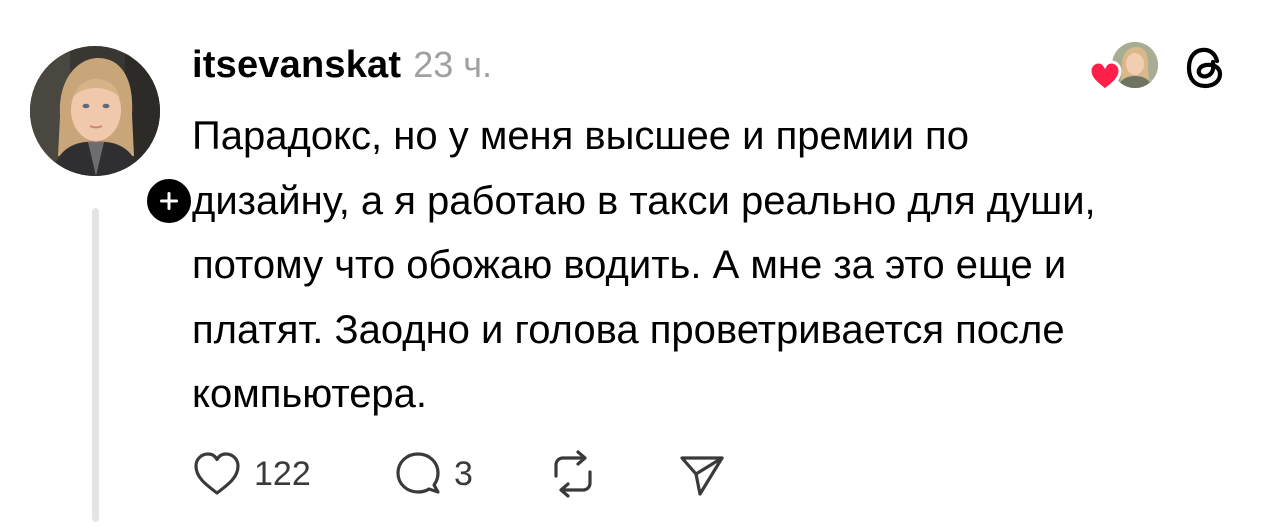  Describe the element at coordinates (463, 473) in the screenshot. I see `replies-count: 3` at that location.